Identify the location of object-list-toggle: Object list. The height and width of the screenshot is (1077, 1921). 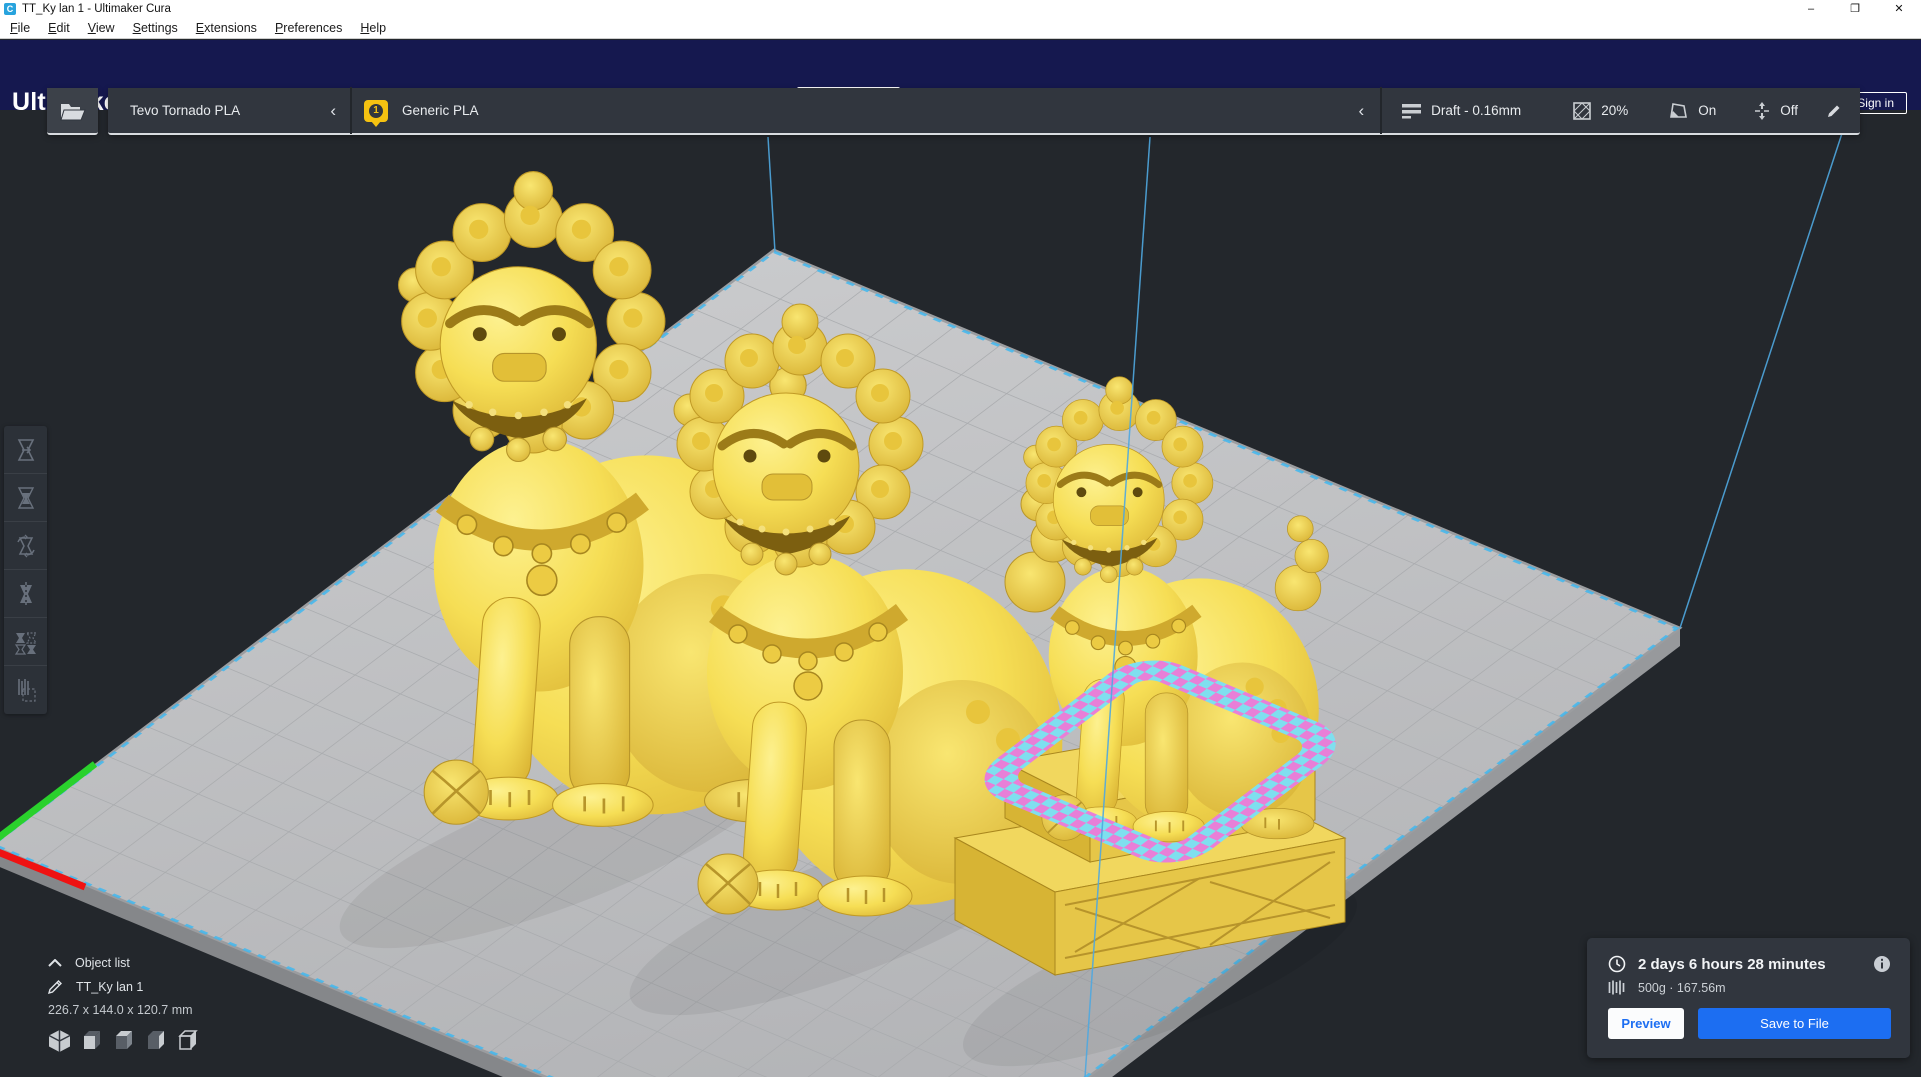
(123, 963).